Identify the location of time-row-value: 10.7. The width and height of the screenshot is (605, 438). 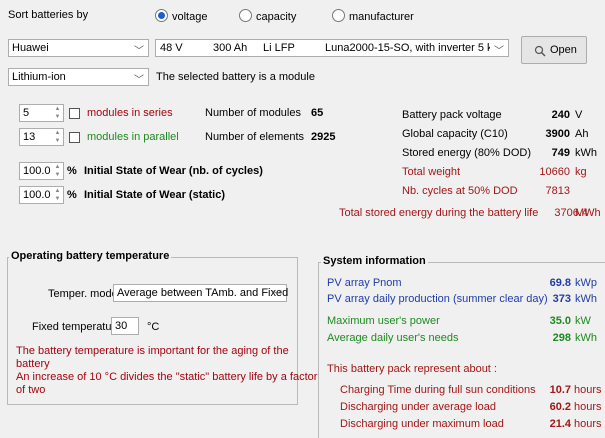
(560, 390).